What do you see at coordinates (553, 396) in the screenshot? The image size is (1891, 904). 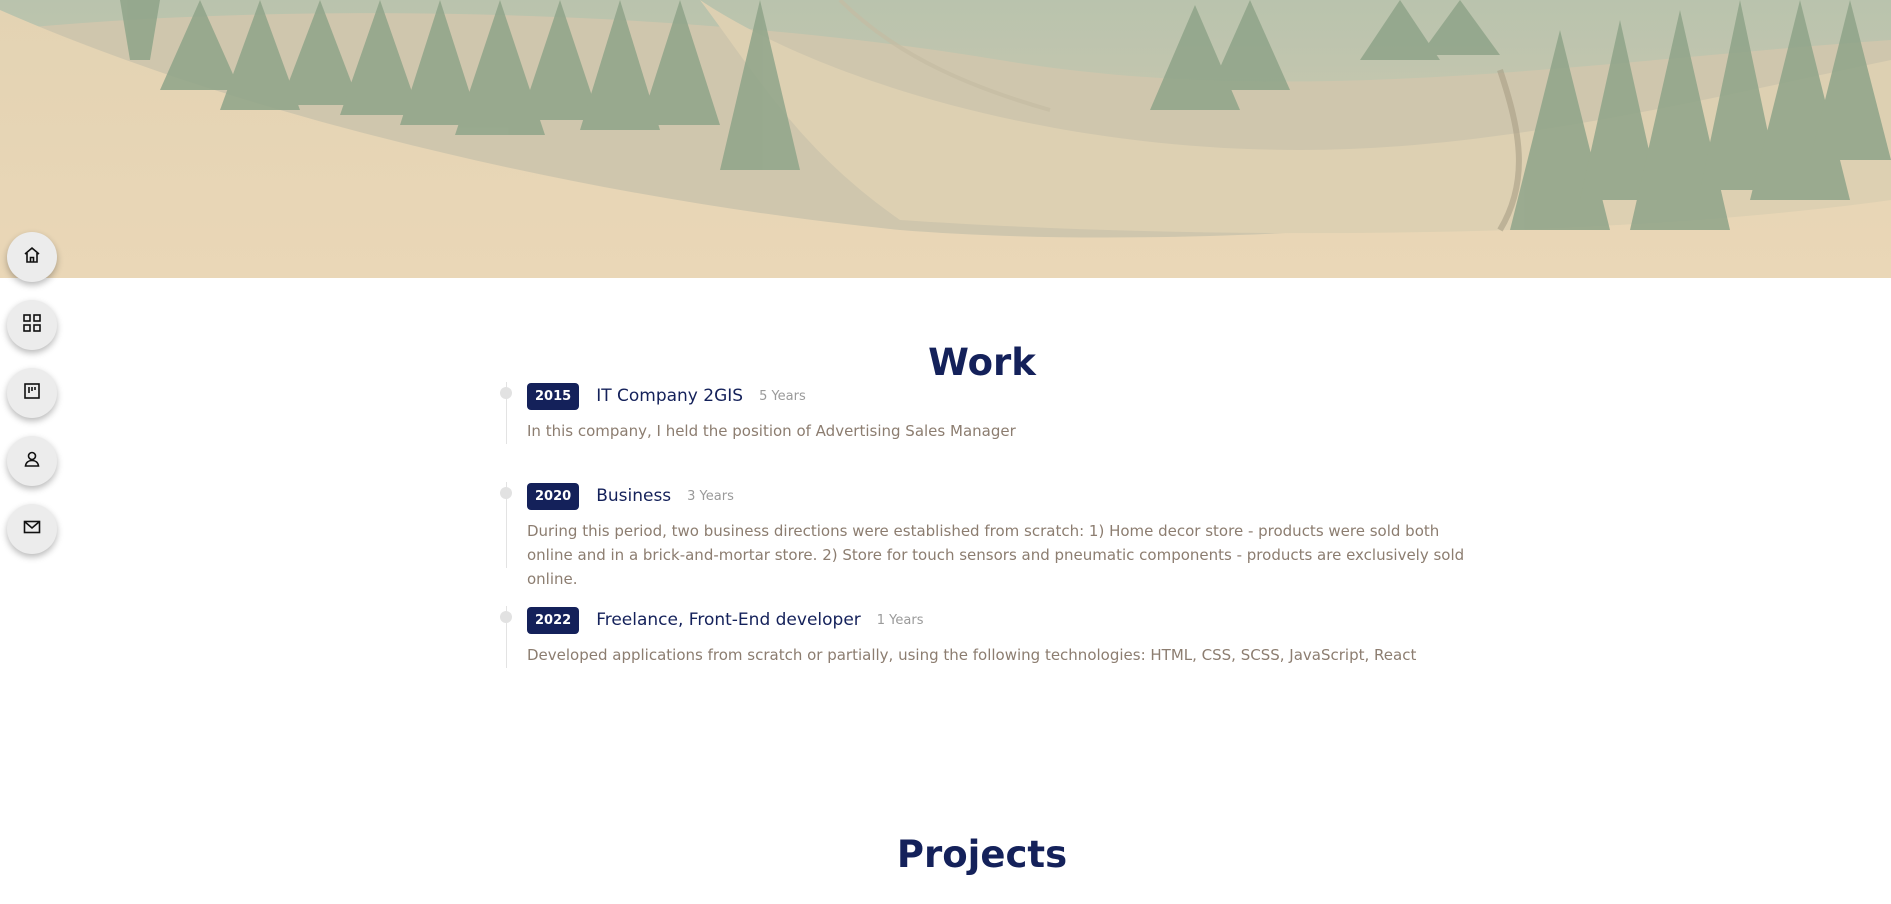 I see `year-badge: 2015` at bounding box center [553, 396].